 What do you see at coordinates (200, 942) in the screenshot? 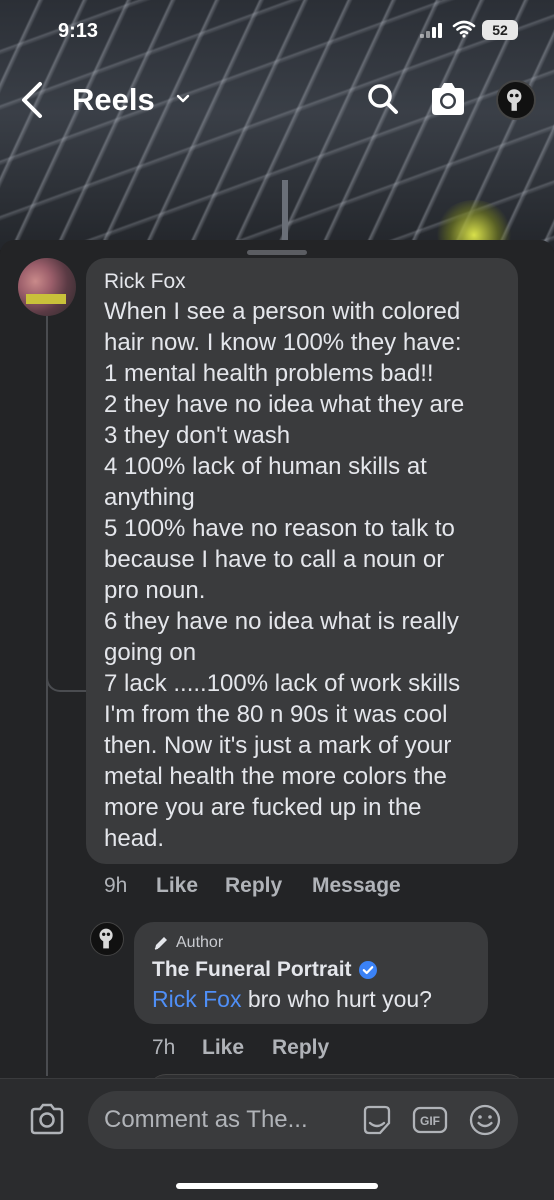
I see `author-badge-label: Author` at bounding box center [200, 942].